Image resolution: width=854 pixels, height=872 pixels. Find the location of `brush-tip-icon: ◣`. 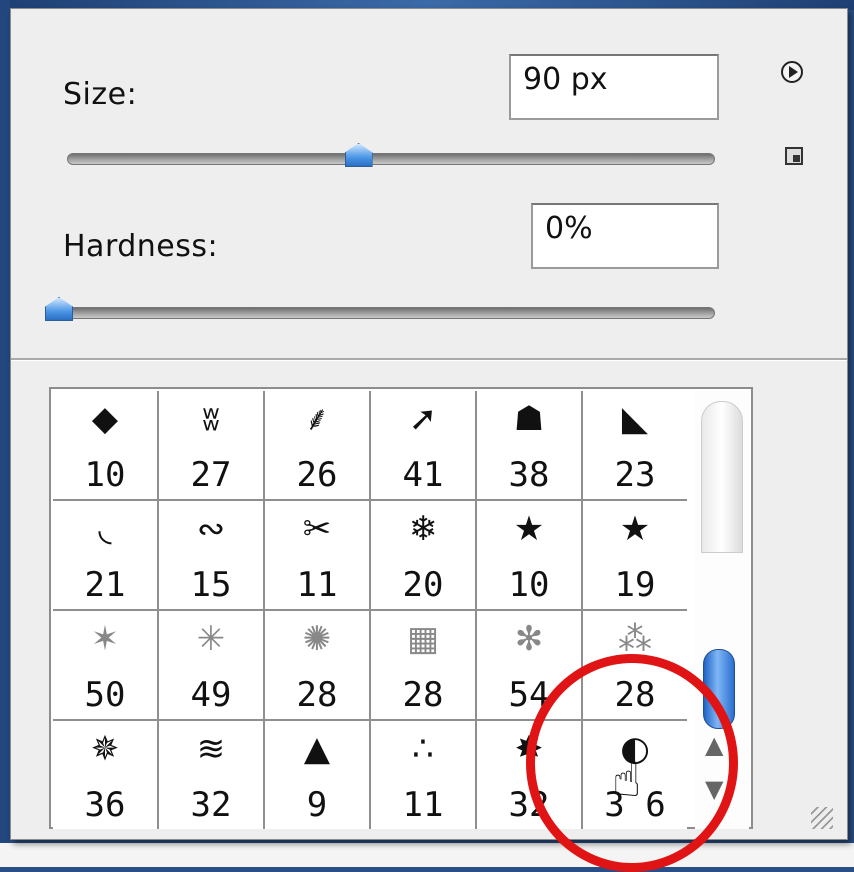

brush-tip-icon: ◣ is located at coordinates (635, 419).